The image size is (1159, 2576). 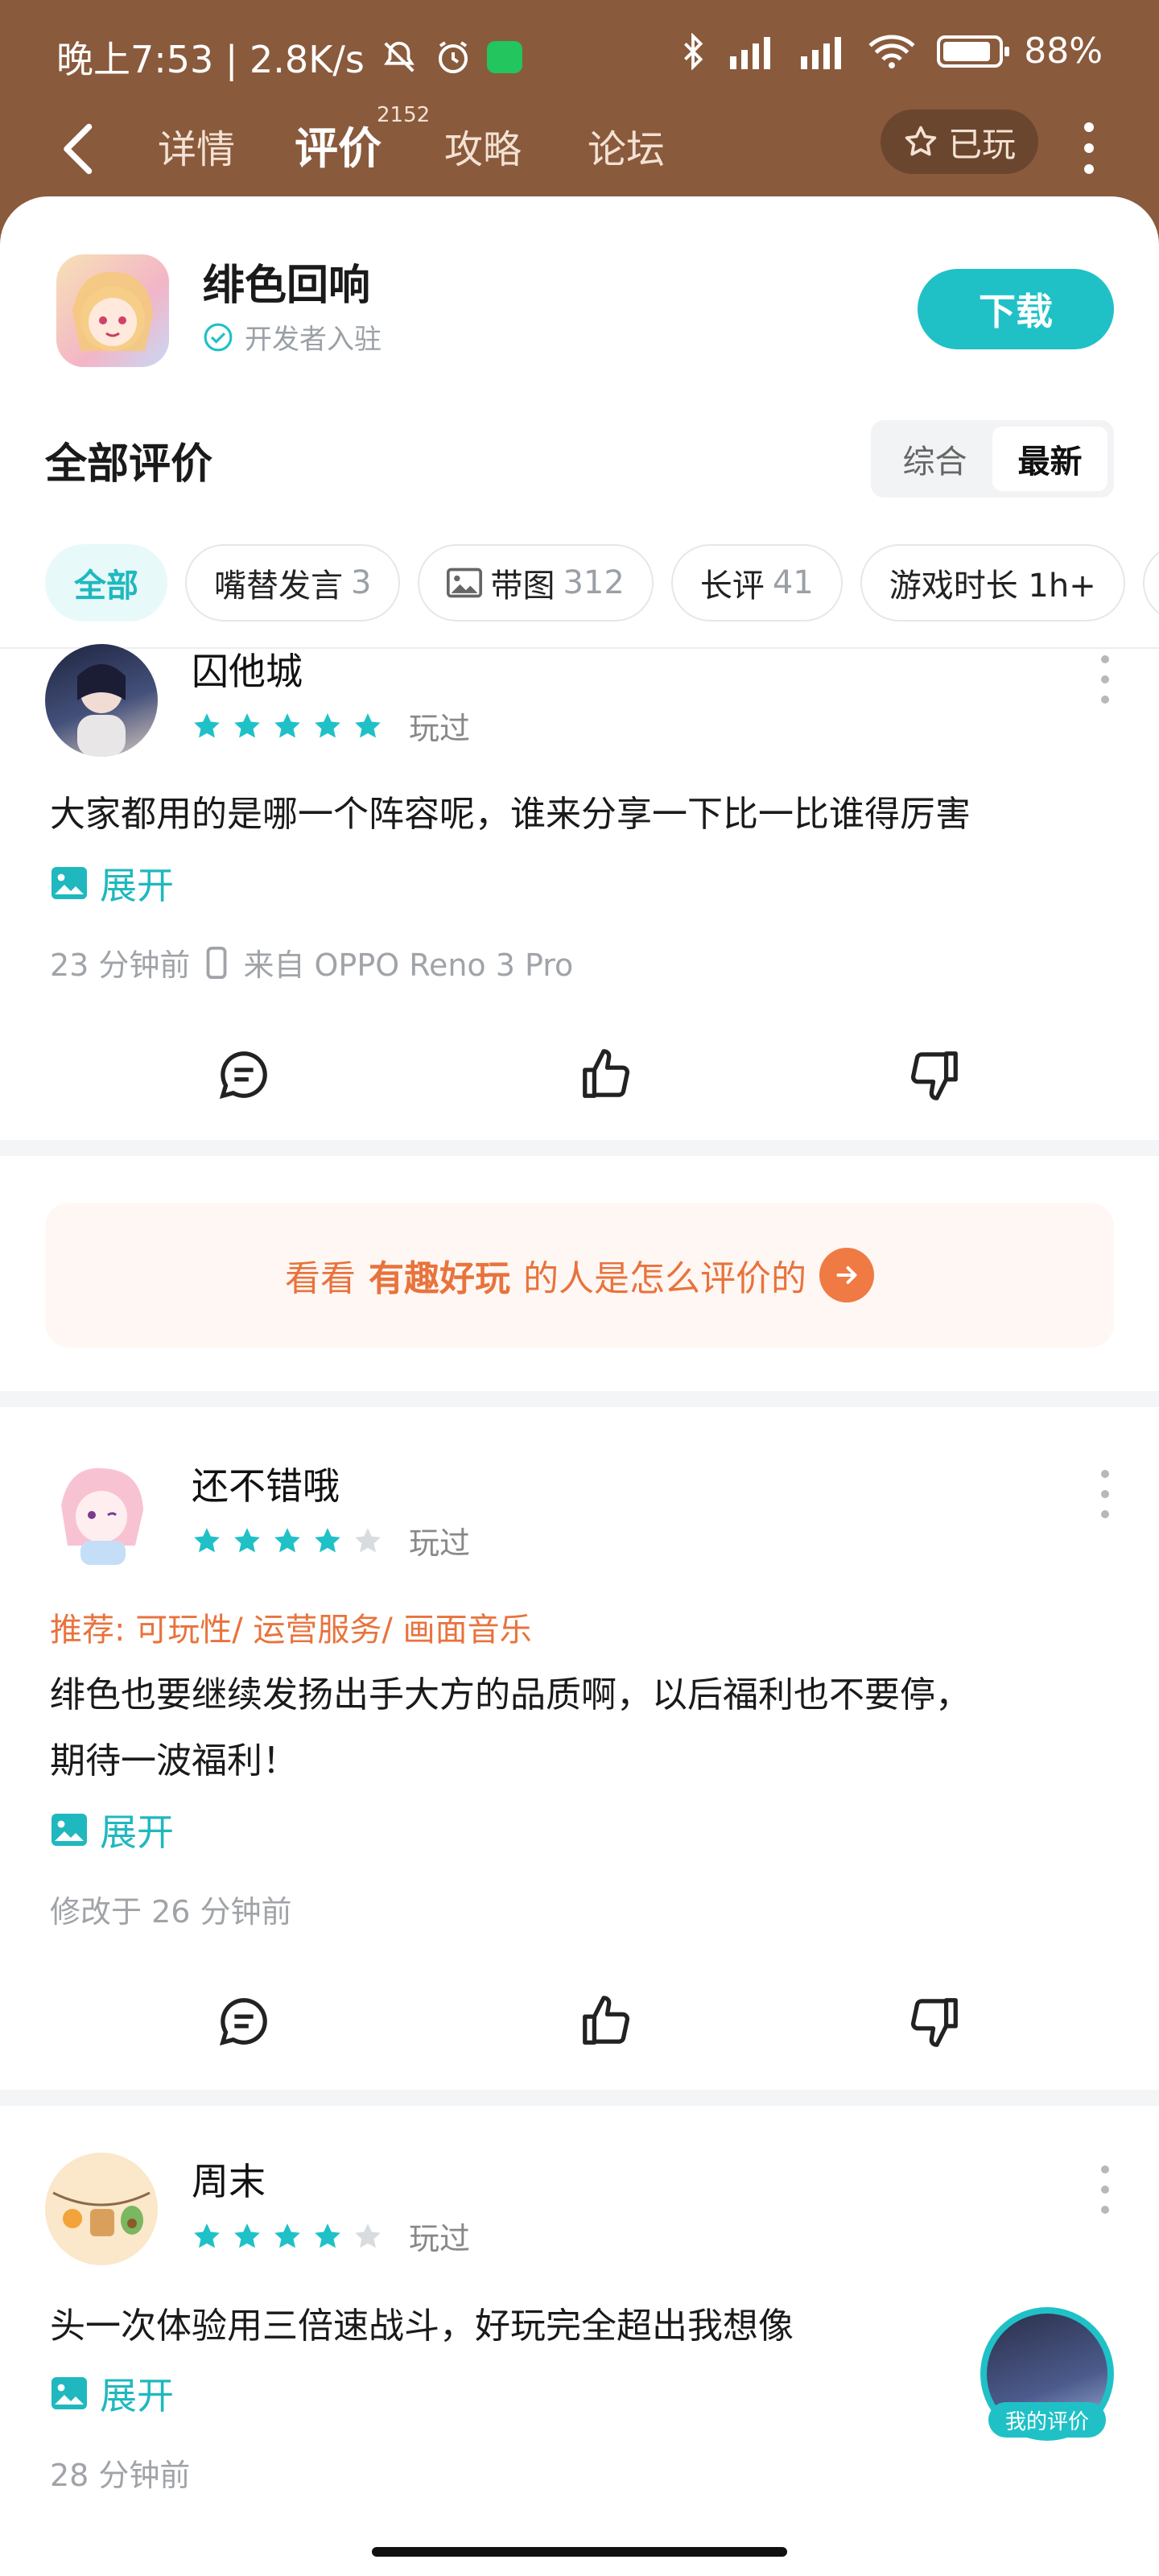 What do you see at coordinates (579, 2552) in the screenshot?
I see `home-indicator` at bounding box center [579, 2552].